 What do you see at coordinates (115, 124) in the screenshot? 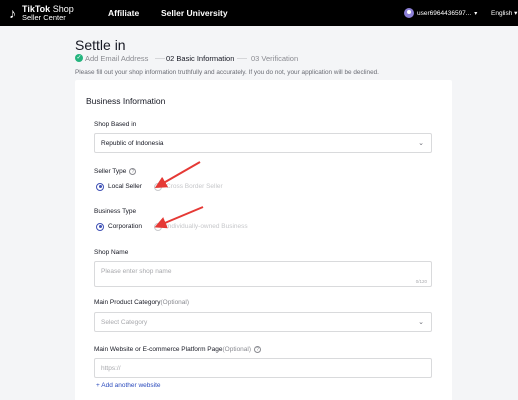
I see `shop-based-in-label: Shop Based in` at bounding box center [115, 124].